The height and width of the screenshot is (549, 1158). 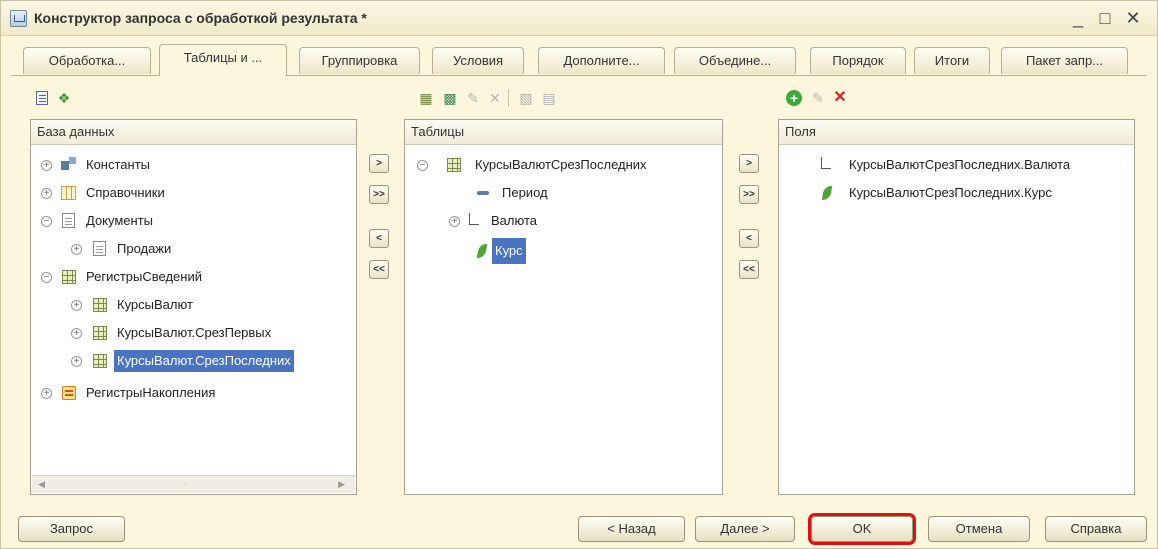 I want to click on minimize-button: _, so click(x=1078, y=18).